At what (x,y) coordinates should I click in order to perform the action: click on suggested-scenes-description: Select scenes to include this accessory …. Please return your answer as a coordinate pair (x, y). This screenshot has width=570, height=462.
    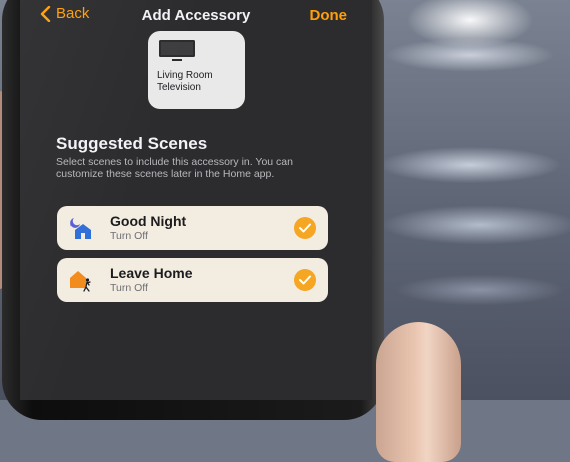
    Looking at the image, I should click on (174, 168).